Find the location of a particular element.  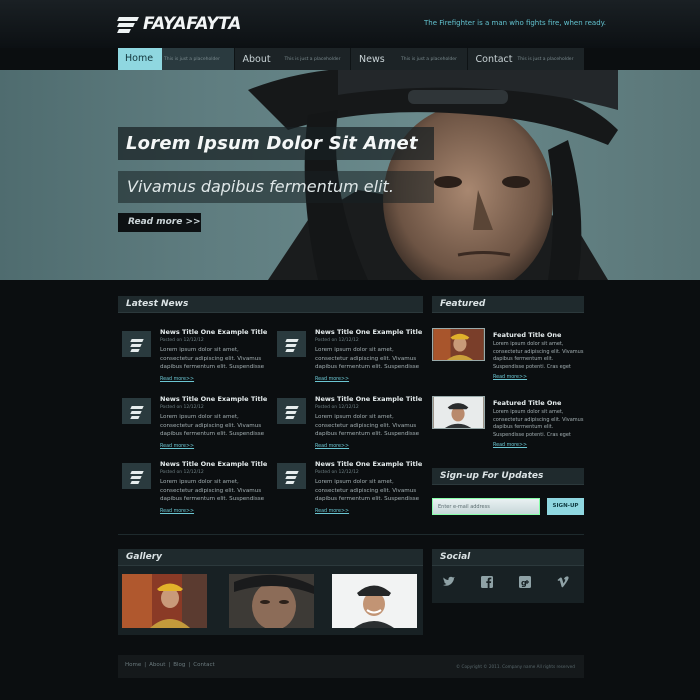

nav-label: Home is located at coordinates (140, 59).